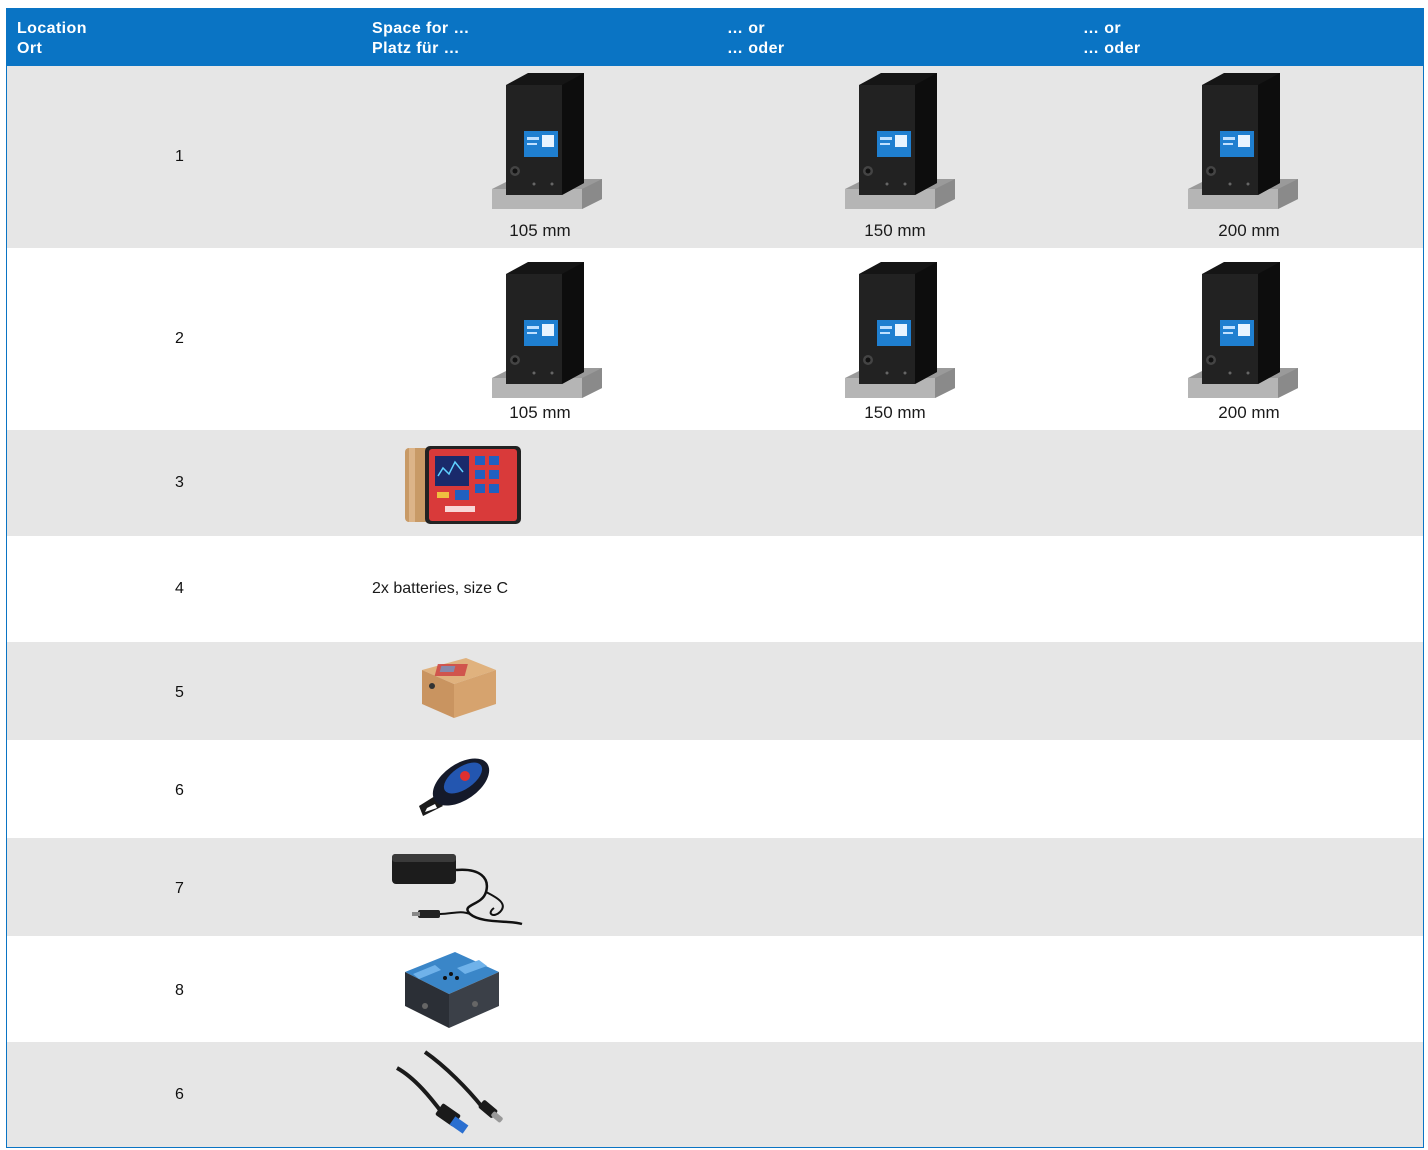  Describe the element at coordinates (464, 486) in the screenshot. I see `display-unit-icon` at that location.